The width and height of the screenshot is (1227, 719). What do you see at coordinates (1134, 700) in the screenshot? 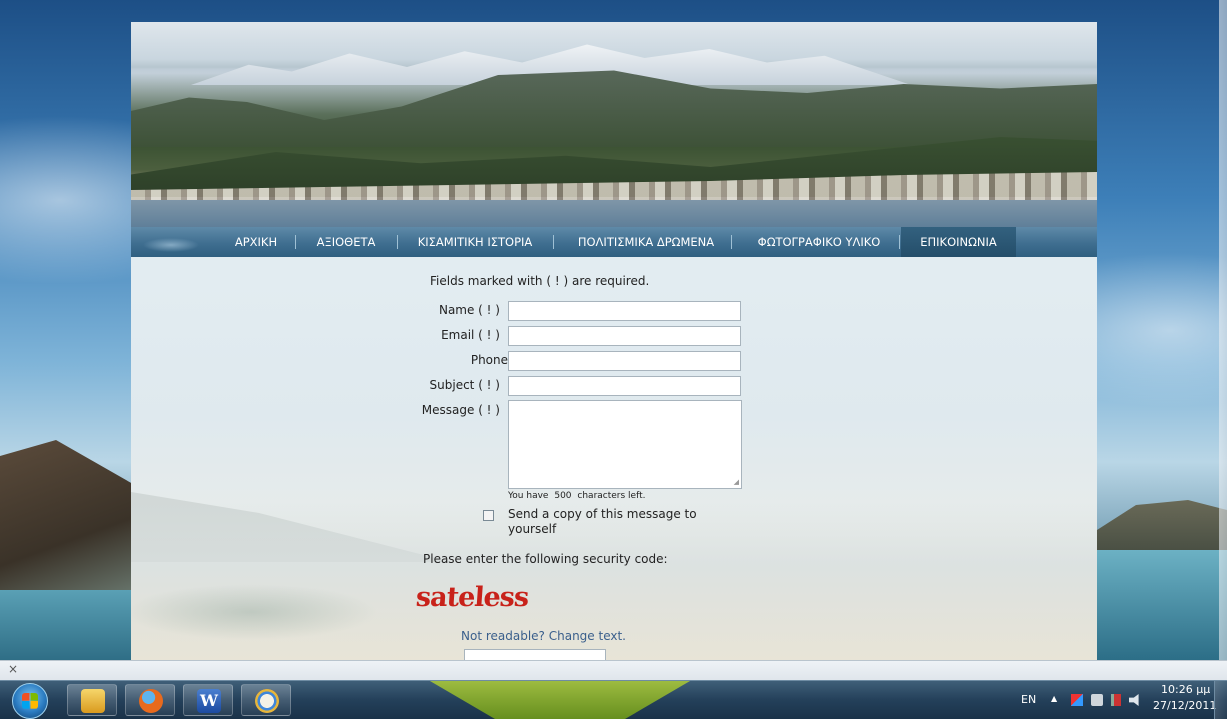
I see `volume-icon` at bounding box center [1134, 700].